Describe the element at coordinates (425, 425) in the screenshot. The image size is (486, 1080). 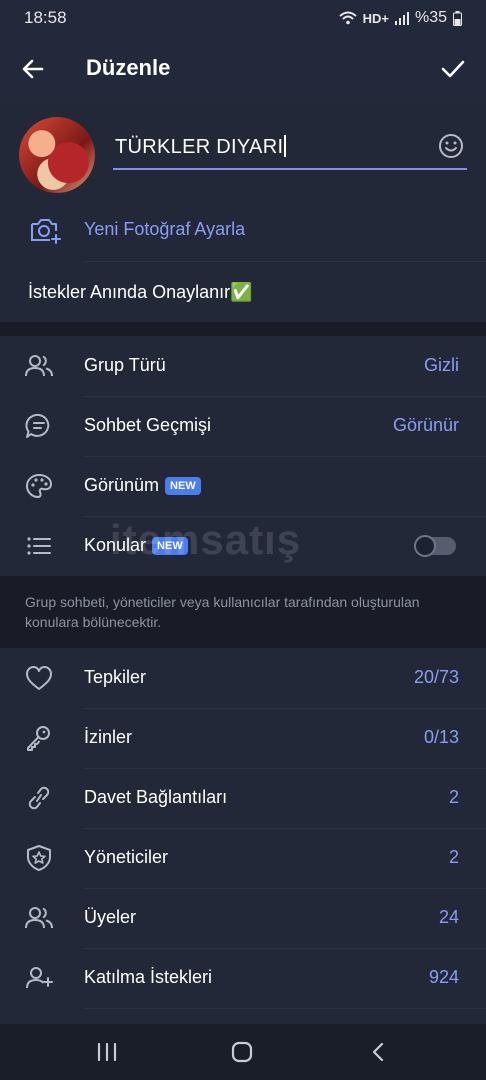
I see `settings-value: Görünür` at that location.